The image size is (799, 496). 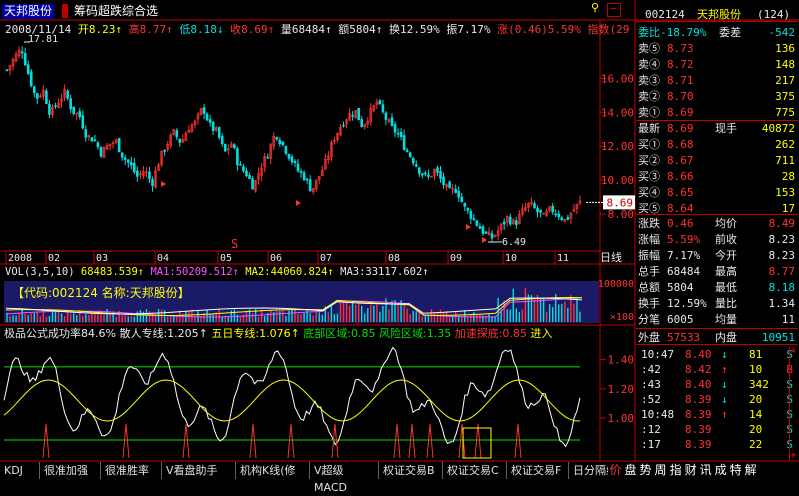 What do you see at coordinates (690, 470) in the screenshot?
I see `side-tab: 财` at bounding box center [690, 470].